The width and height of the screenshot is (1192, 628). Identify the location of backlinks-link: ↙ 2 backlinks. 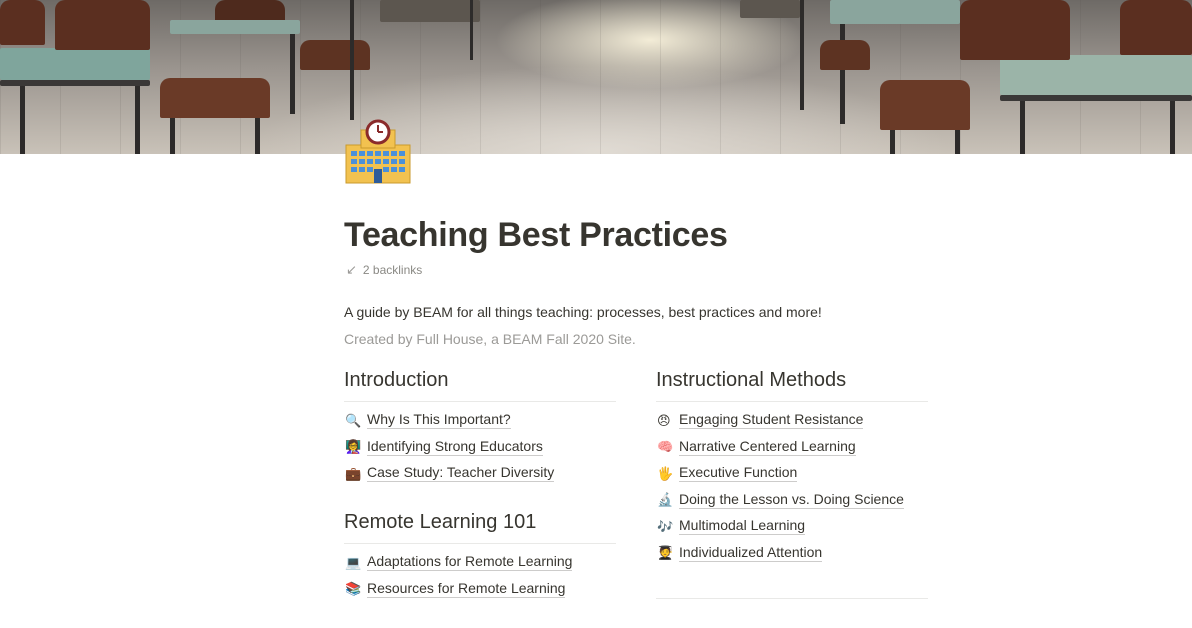
(384, 270).